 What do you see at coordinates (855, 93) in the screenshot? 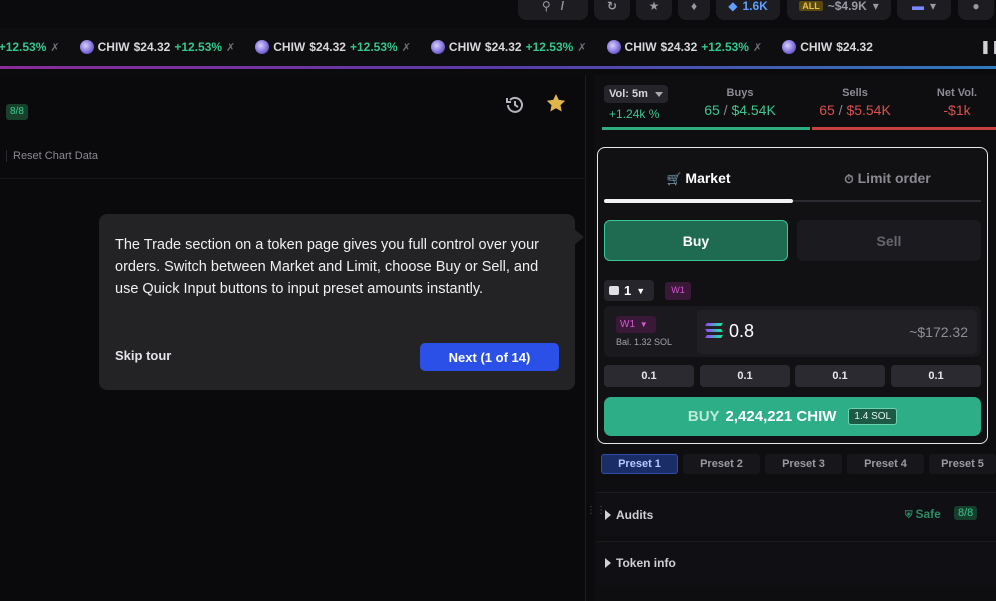
I see `sells-label: Sells` at bounding box center [855, 93].